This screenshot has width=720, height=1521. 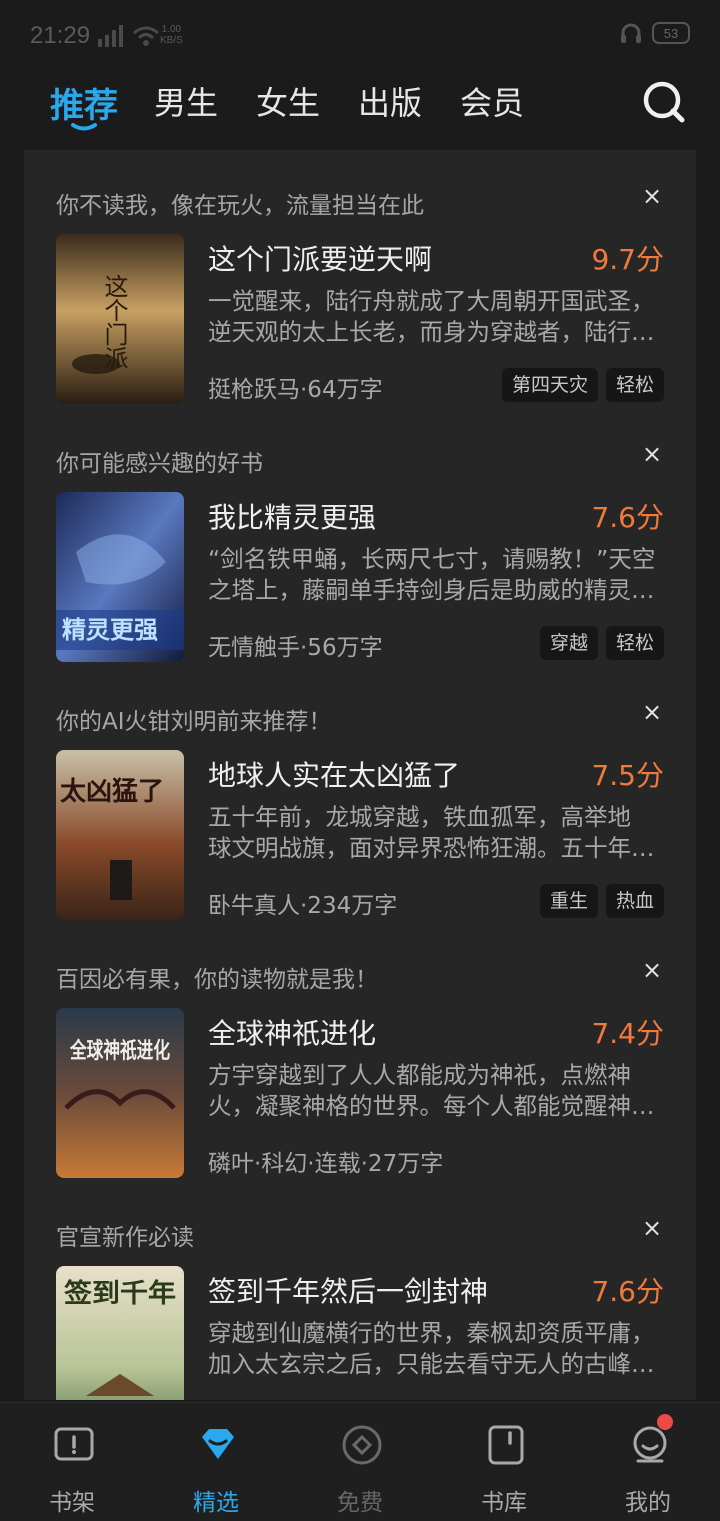 What do you see at coordinates (74, 1444) in the screenshot?
I see `bookshelf-icon` at bounding box center [74, 1444].